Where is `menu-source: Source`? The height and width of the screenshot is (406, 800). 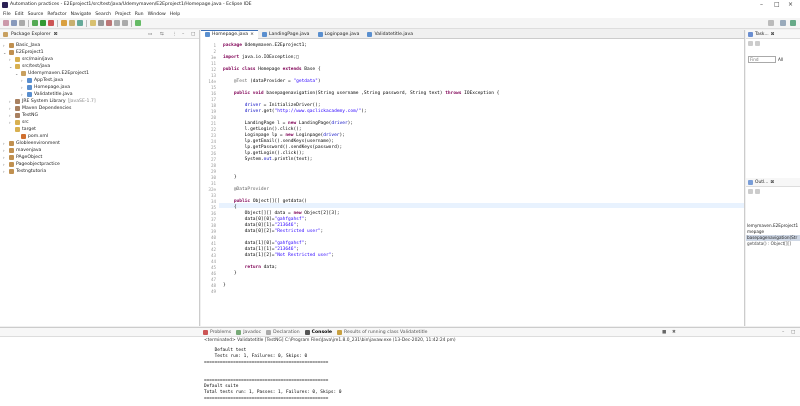 menu-source: Source is located at coordinates (36, 14).